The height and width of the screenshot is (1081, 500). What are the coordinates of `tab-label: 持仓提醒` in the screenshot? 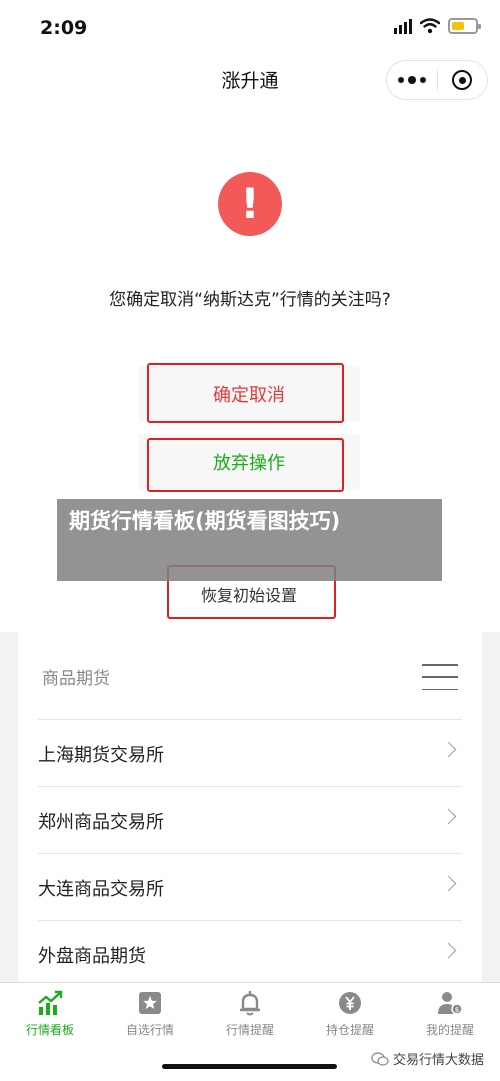 It's located at (349, 1030).